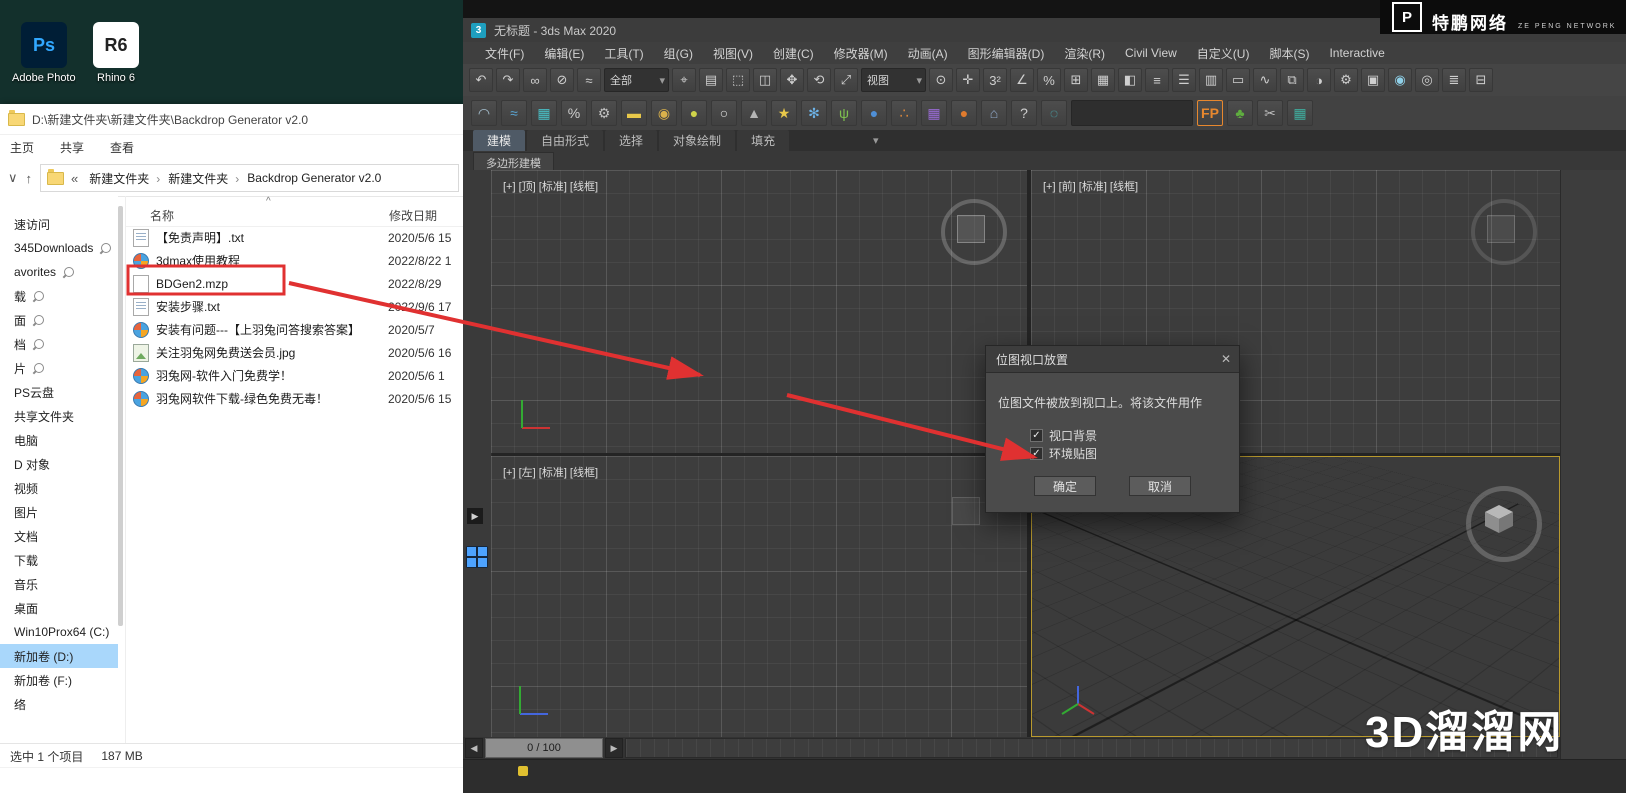 The image size is (1626, 793). Describe the element at coordinates (59, 224) in the screenshot. I see `sidebar-item: 速访问` at that location.